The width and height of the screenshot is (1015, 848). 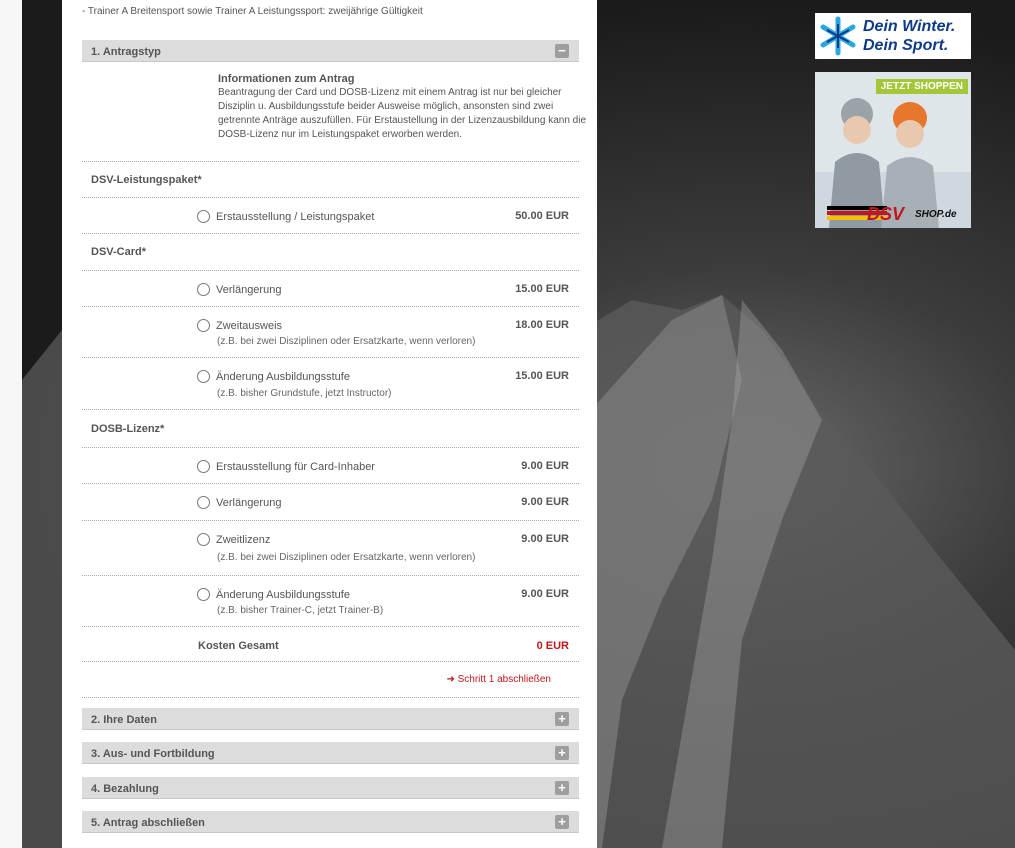 What do you see at coordinates (249, 326) in the screenshot?
I see `option-label: Zweitausweis` at bounding box center [249, 326].